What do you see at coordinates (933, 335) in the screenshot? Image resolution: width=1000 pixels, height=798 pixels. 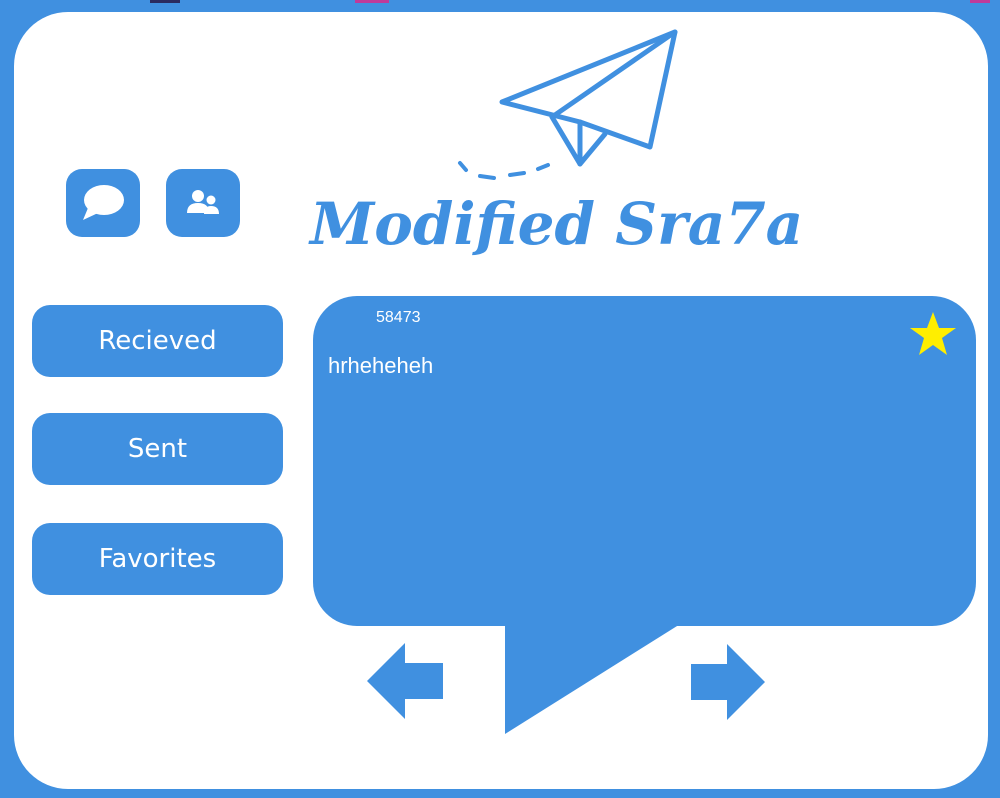 I see `favorite-star-icon` at bounding box center [933, 335].